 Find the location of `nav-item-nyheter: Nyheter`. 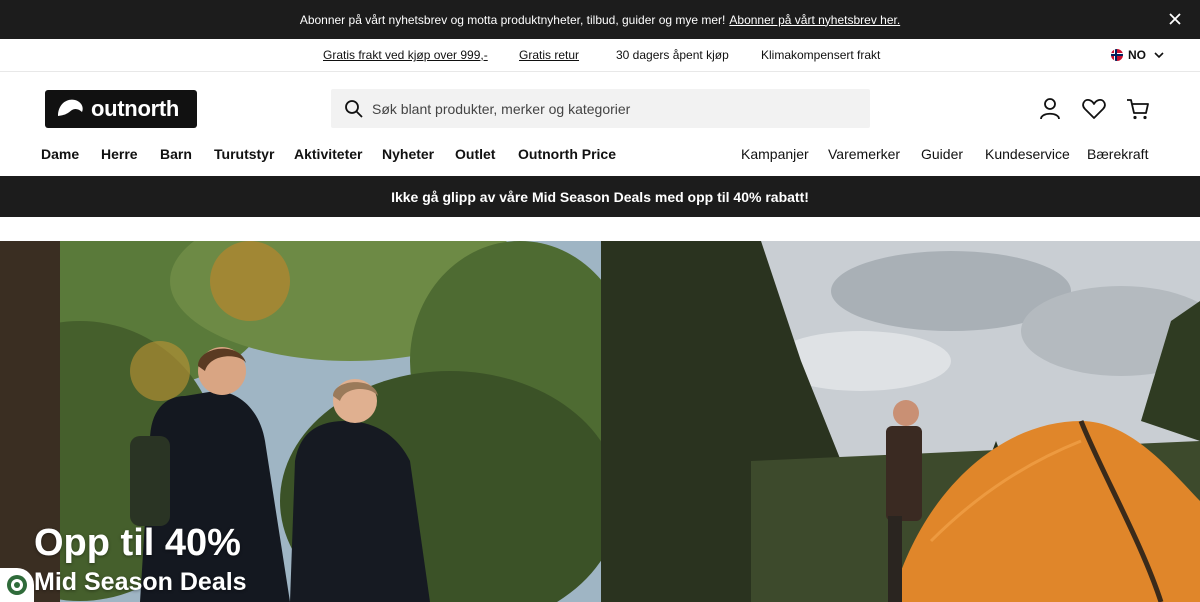

nav-item-nyheter: Nyheter is located at coordinates (408, 154).